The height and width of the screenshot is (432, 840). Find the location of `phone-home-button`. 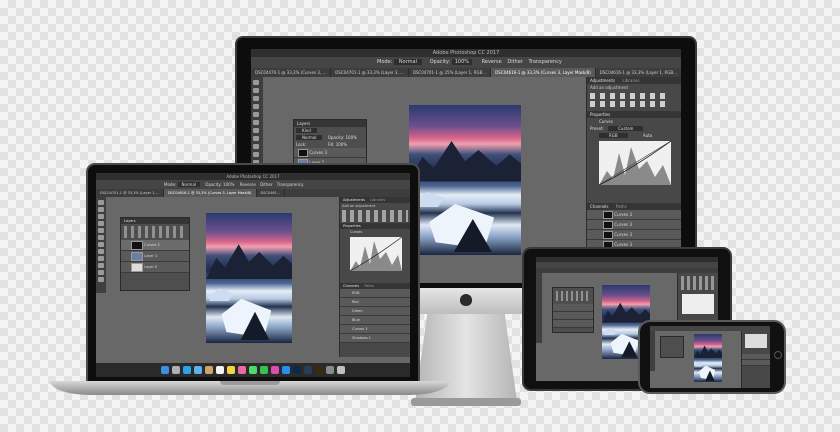

phone-home-button is located at coordinates (778, 355).